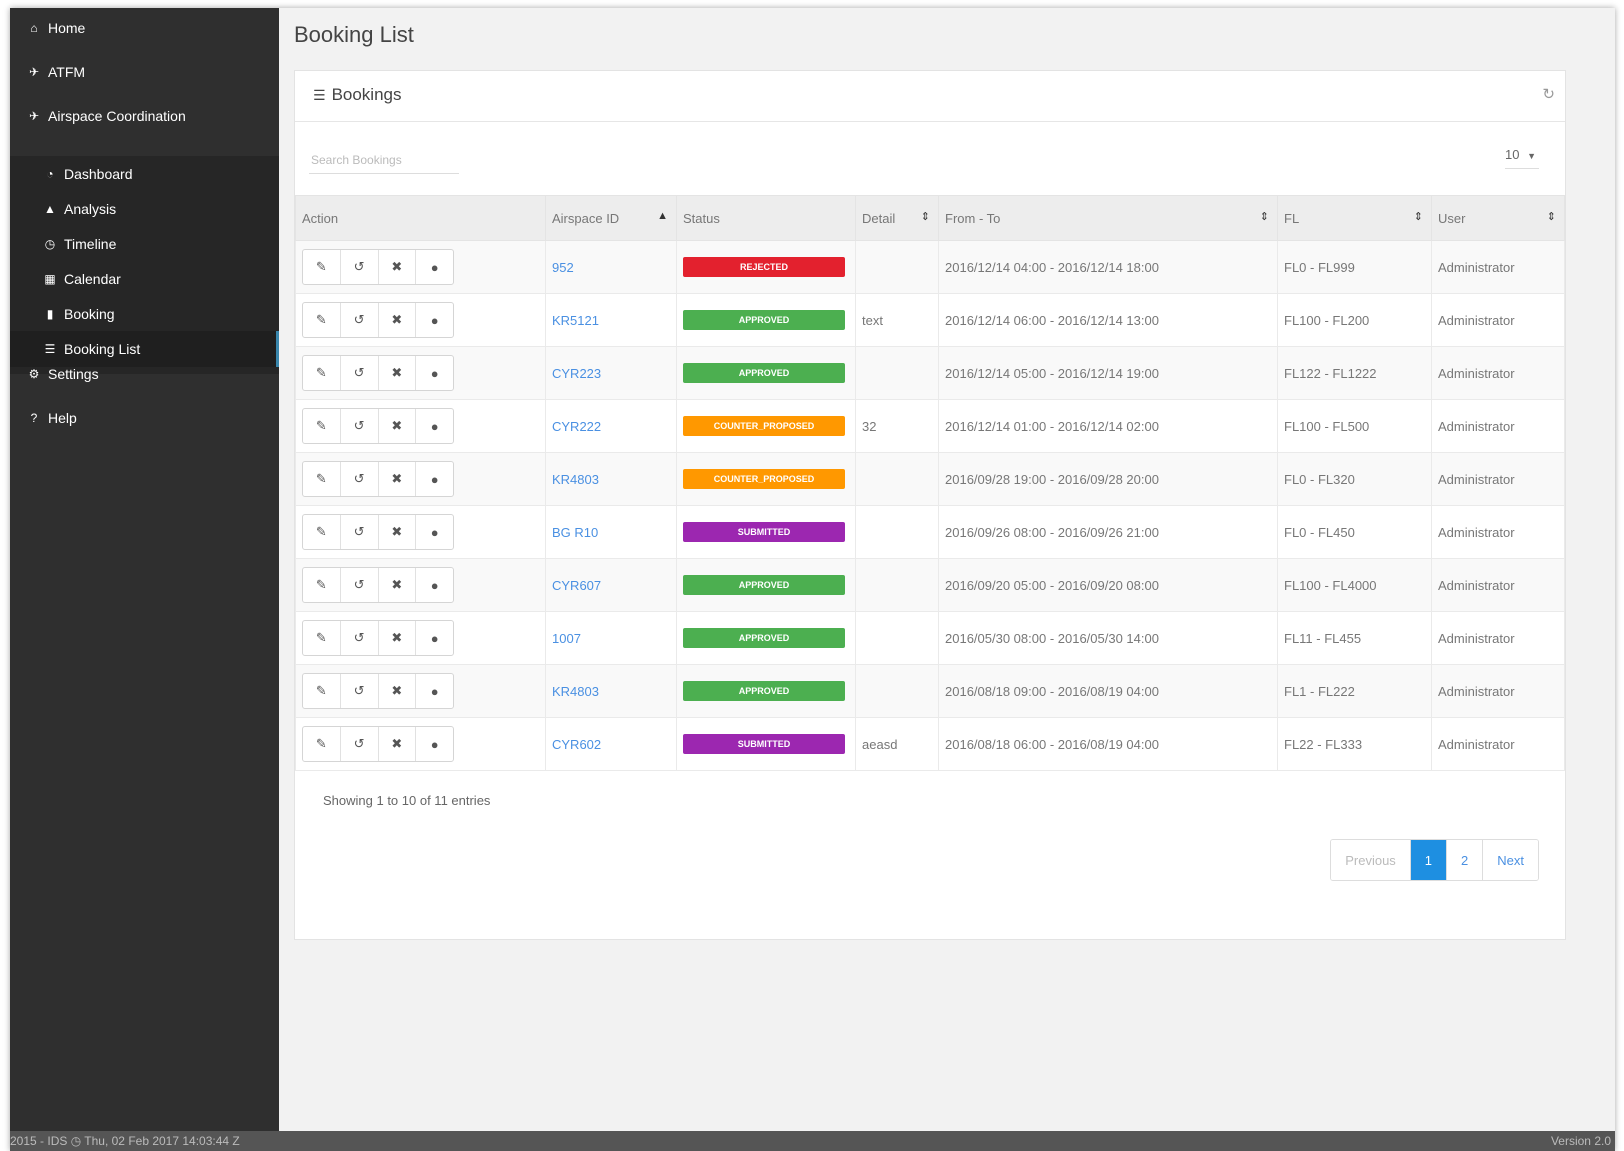 Image resolution: width=1624 pixels, height=1151 pixels. I want to click on col-status: Status, so click(766, 218).